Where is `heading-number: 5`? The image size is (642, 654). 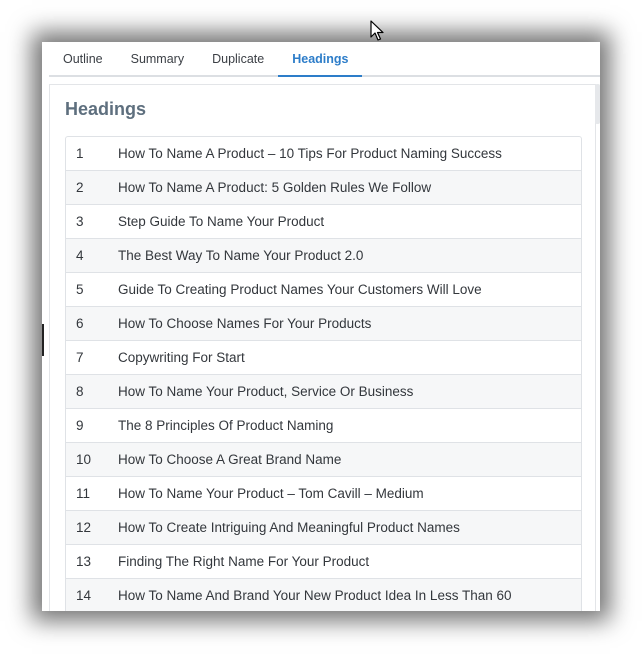
heading-number: 5 is located at coordinates (80, 289).